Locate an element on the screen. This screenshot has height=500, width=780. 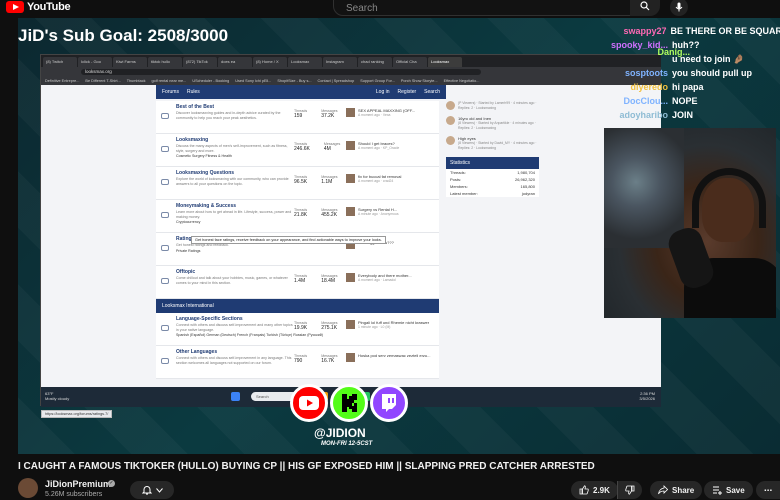
browser-url: looksmax.org is located at coordinates (281, 72).